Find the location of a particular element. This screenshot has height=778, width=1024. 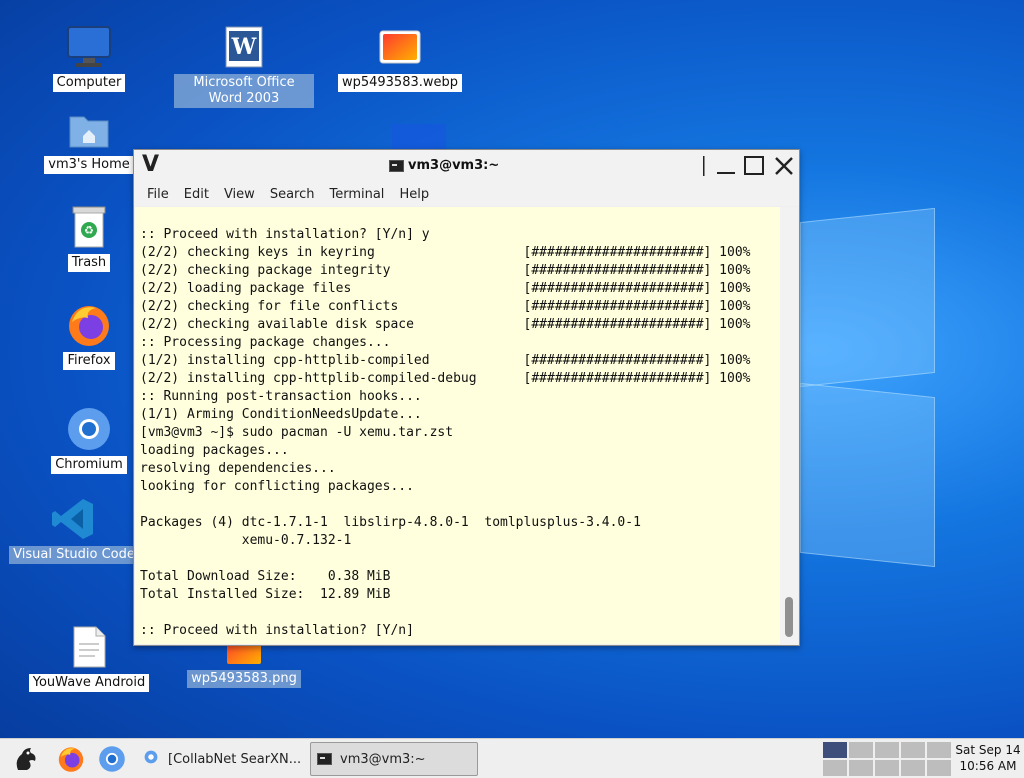

desktop-icon-youwave: YouWave Android is located at coordinates (89, 658).